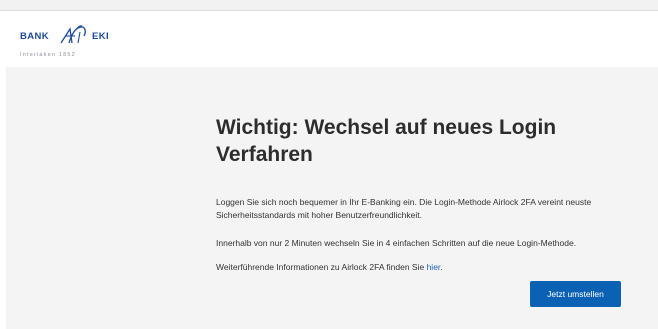 The image size is (658, 329). Describe the element at coordinates (73, 34) in the screenshot. I see `horse-emblem-icon` at that location.